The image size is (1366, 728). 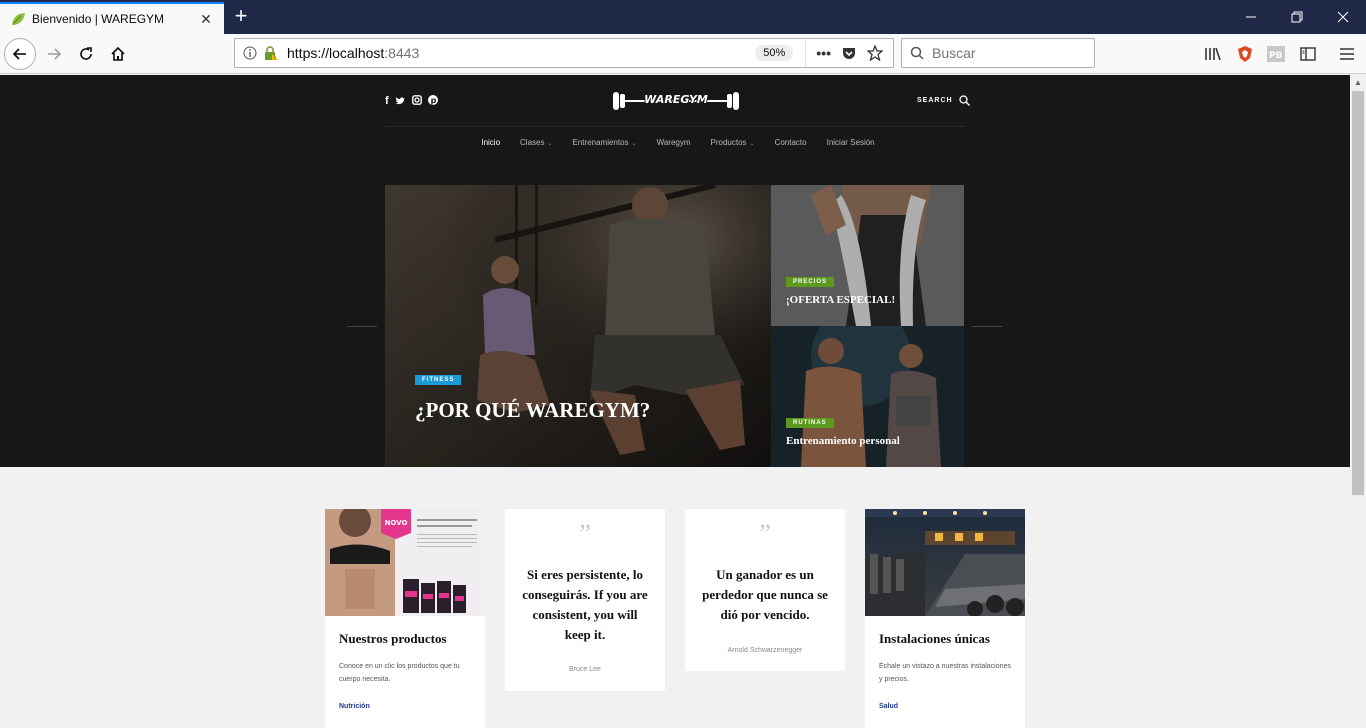 I want to click on svg-text: p, so click(x=433, y=100).